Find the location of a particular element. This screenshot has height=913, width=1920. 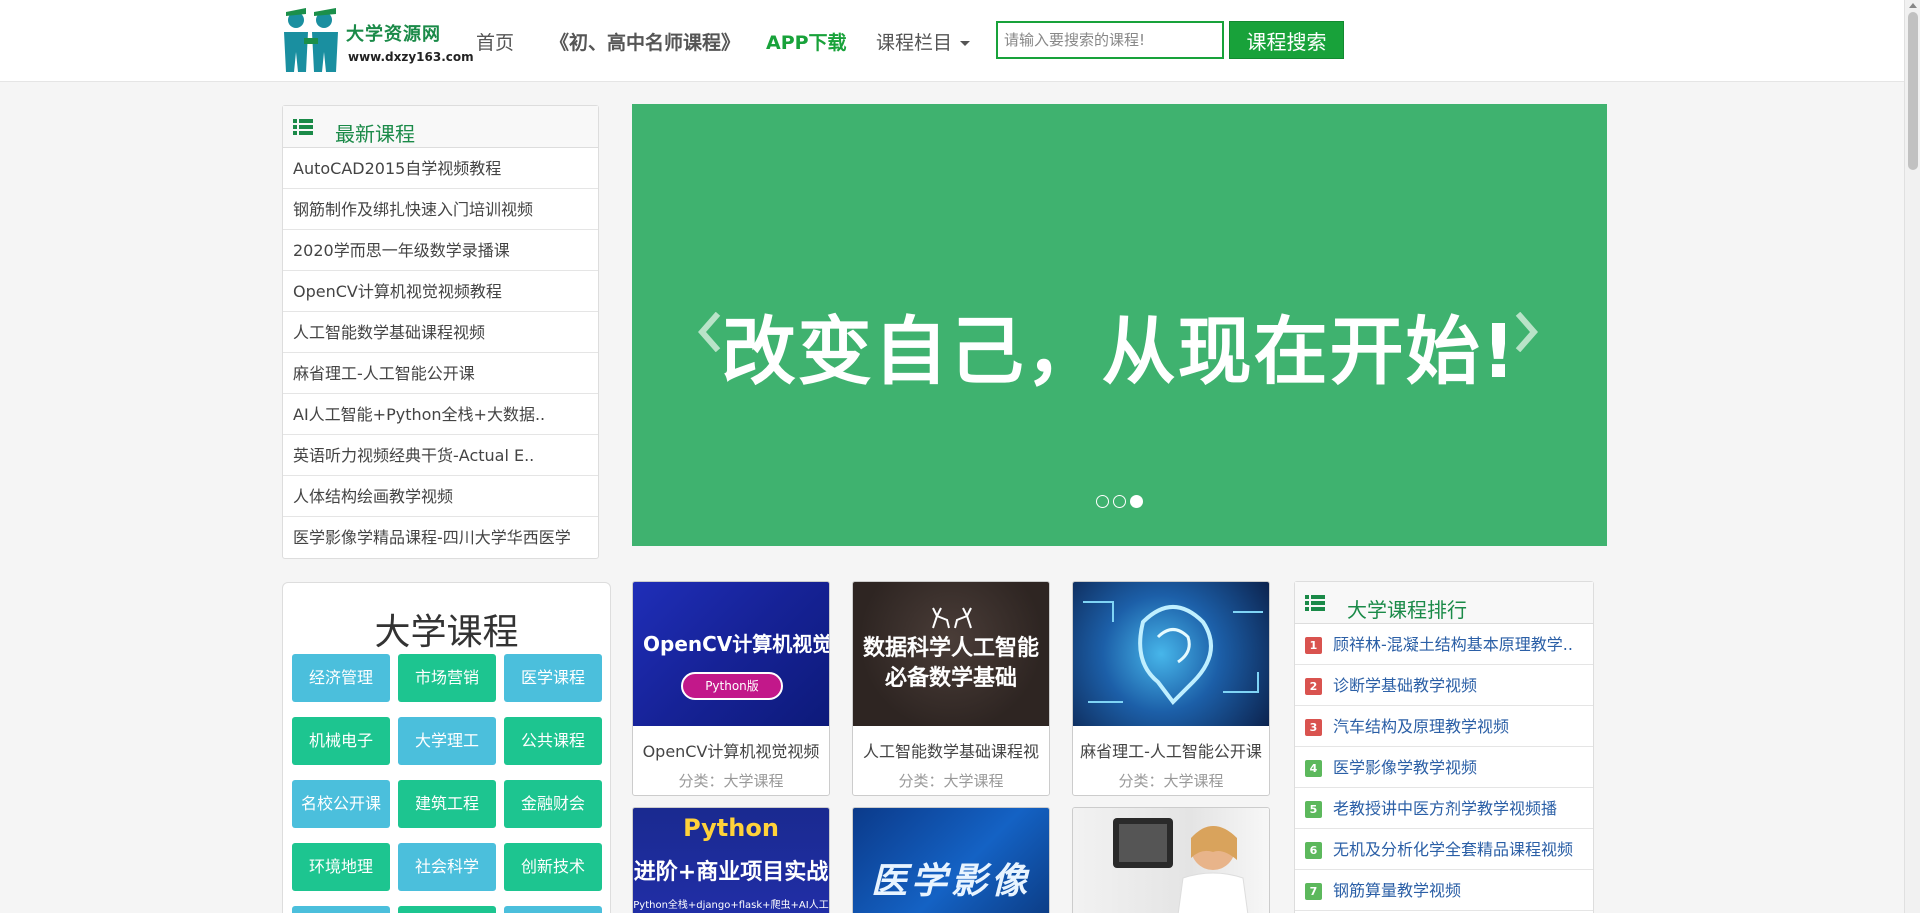

ranking-item: 3 汽车结构及原理教学视频 is located at coordinates (1444, 726).